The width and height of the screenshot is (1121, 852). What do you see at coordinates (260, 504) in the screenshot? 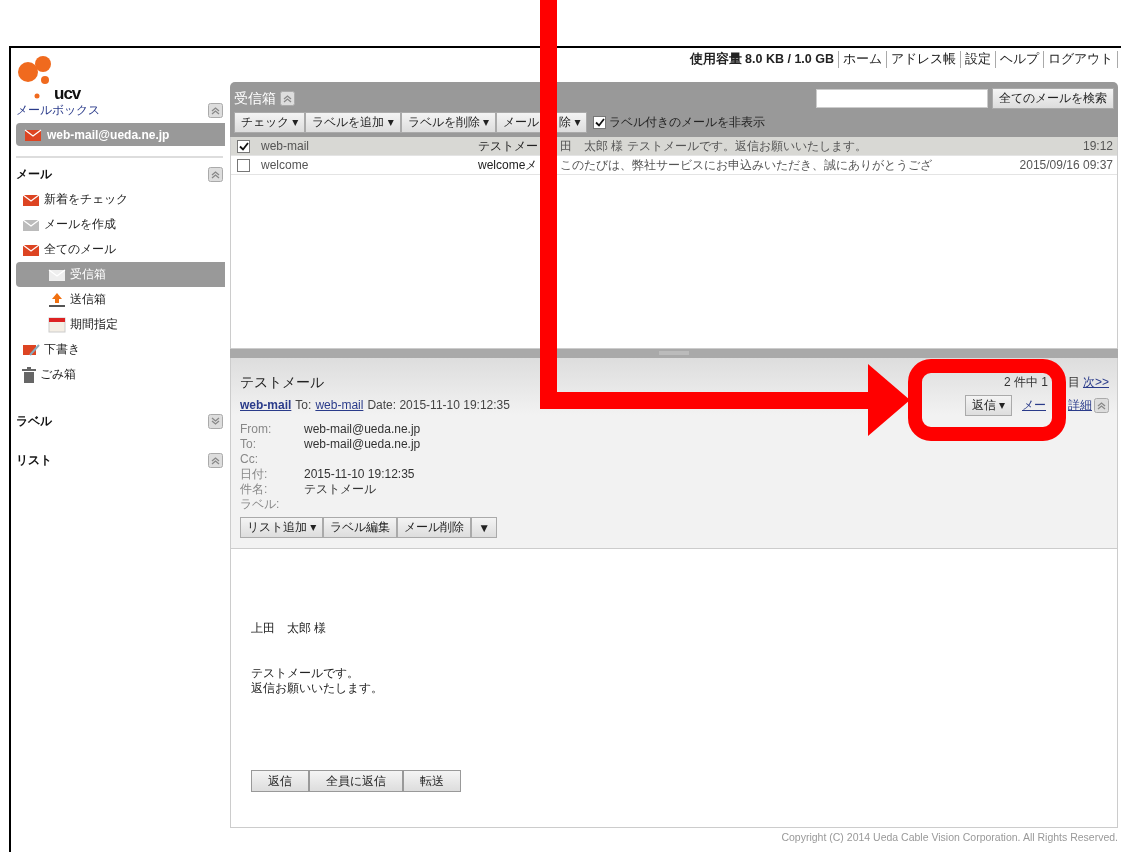
I see `header-name: ラベル:` at bounding box center [260, 504].